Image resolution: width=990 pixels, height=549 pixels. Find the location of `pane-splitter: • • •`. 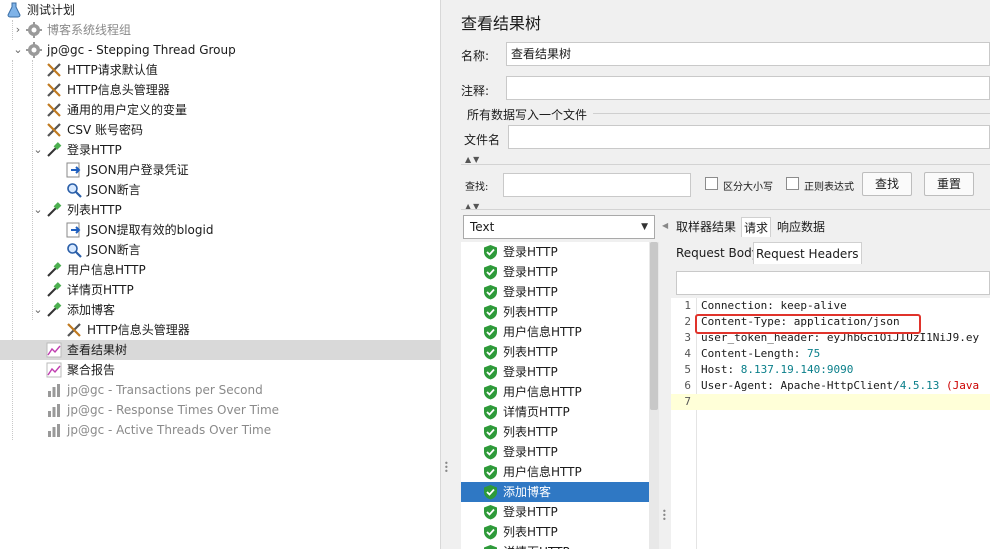

pane-splitter: • • • is located at coordinates (446, 274).